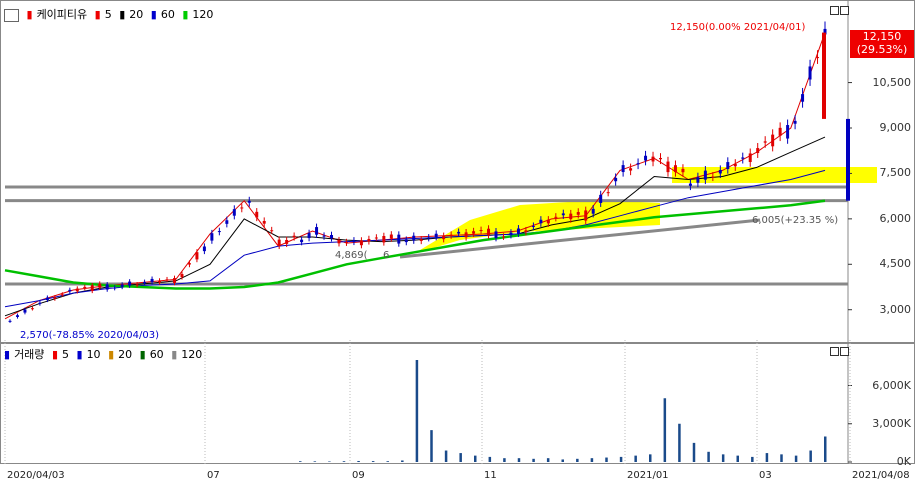 The height and width of the screenshot is (482, 915). Describe the element at coordinates (192, 354) in the screenshot. I see `vma120-label: 120` at that location.